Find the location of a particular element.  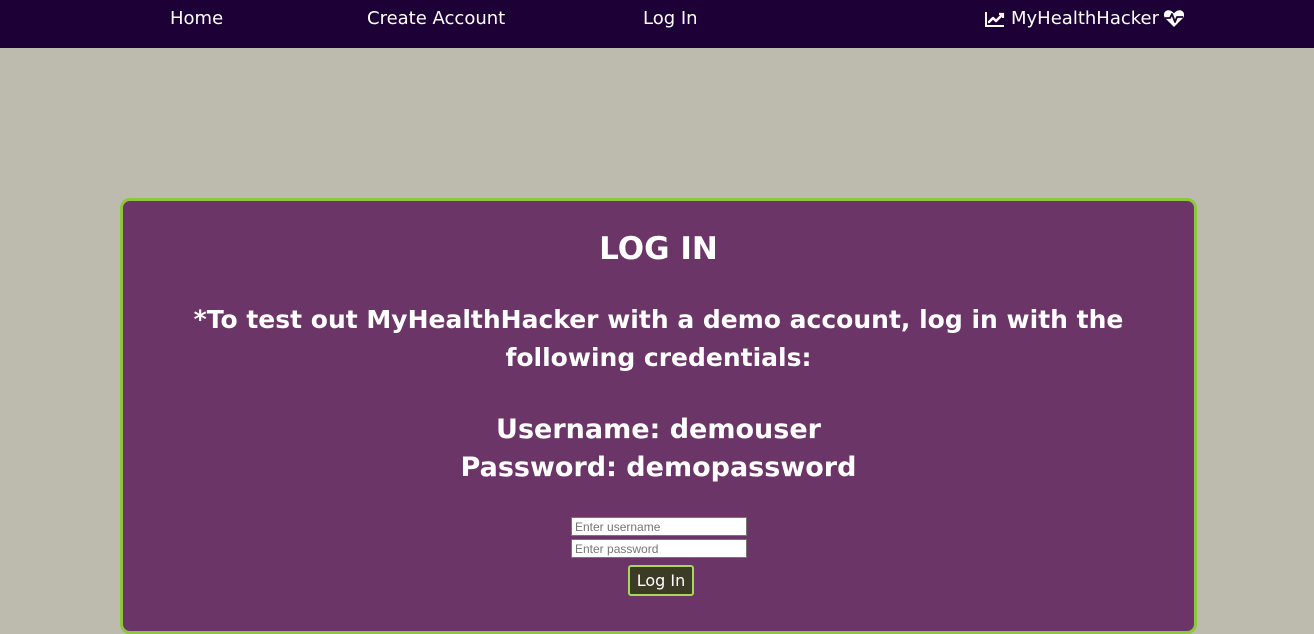

username-input is located at coordinates (659, 526).